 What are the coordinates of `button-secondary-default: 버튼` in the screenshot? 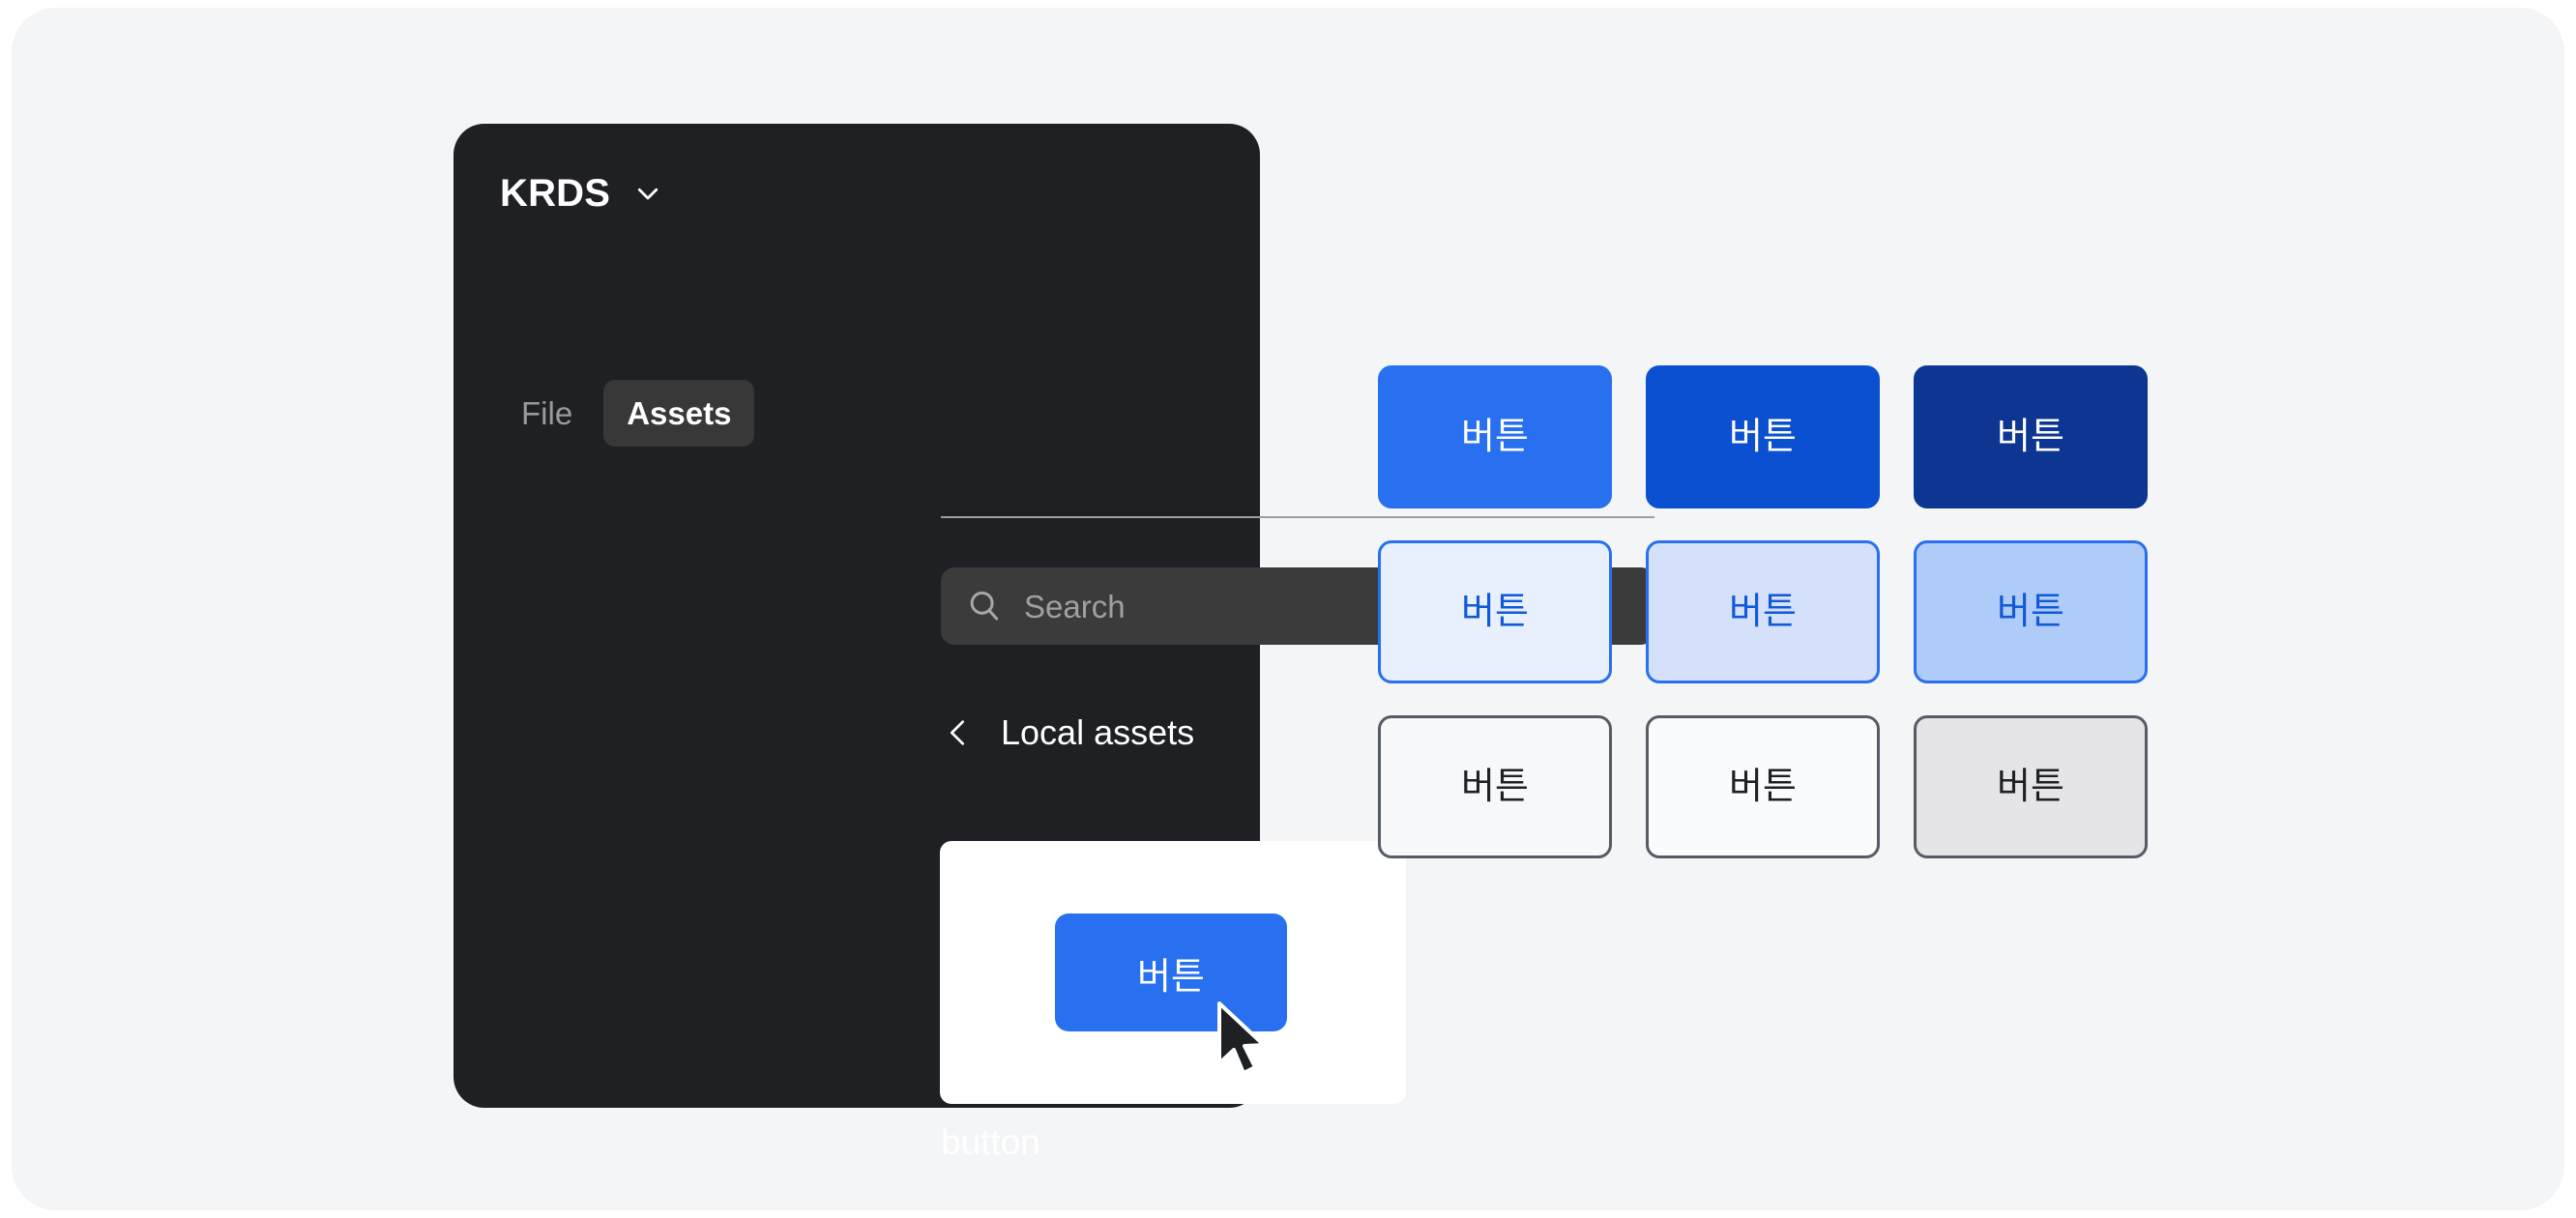 It's located at (1495, 611).